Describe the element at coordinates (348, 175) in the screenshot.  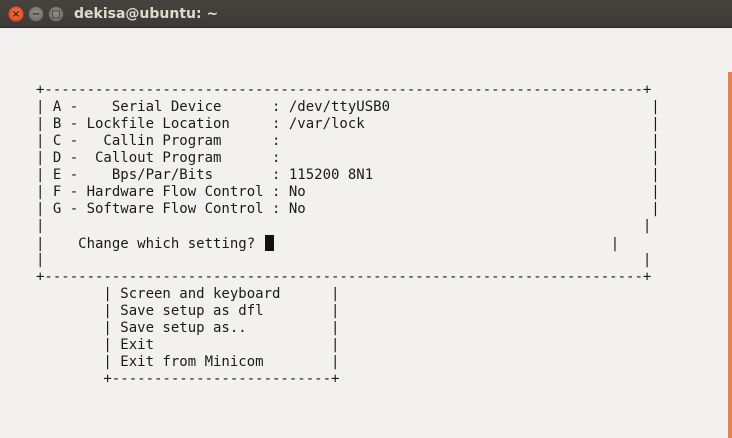
I see `config-row-bps-par-bits: | E - Bps/Par/Bits : 115200 8N1 |` at that location.